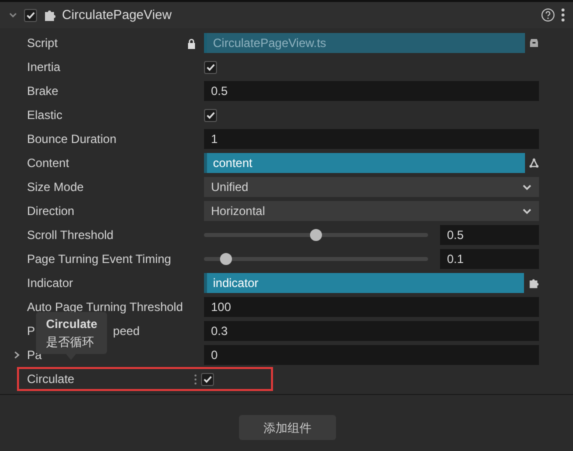 The width and height of the screenshot is (573, 451). I want to click on tooltip-text: 是否循环, so click(70, 342).